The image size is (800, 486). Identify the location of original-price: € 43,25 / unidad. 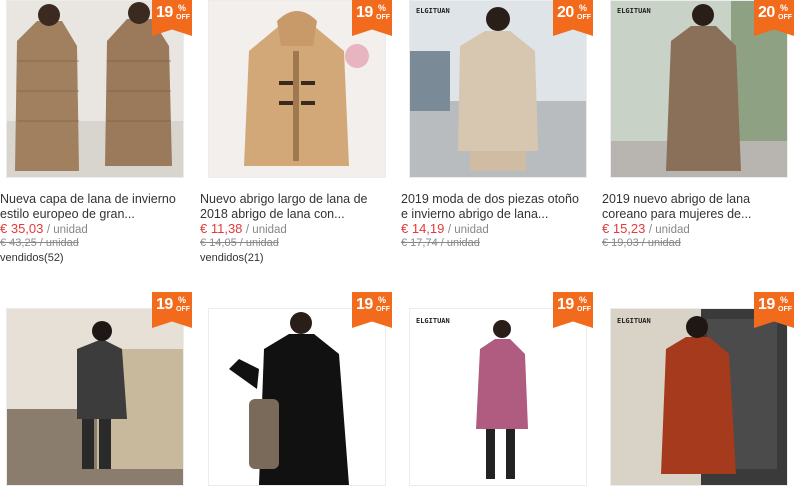
(39, 243).